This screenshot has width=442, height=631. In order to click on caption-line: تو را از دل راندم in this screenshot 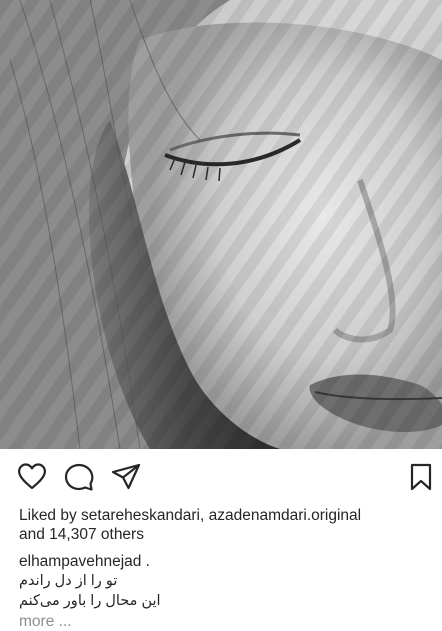, I will do `click(68, 581)`.